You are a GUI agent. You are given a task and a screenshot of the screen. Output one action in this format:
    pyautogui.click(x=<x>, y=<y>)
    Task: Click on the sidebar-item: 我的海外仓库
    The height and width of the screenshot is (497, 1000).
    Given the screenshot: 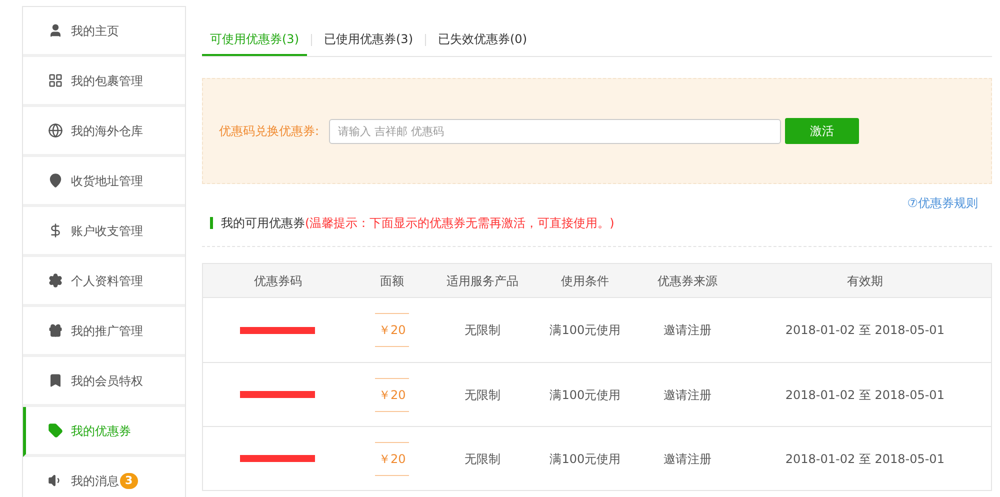 What is the action you would take?
    pyautogui.click(x=104, y=132)
    